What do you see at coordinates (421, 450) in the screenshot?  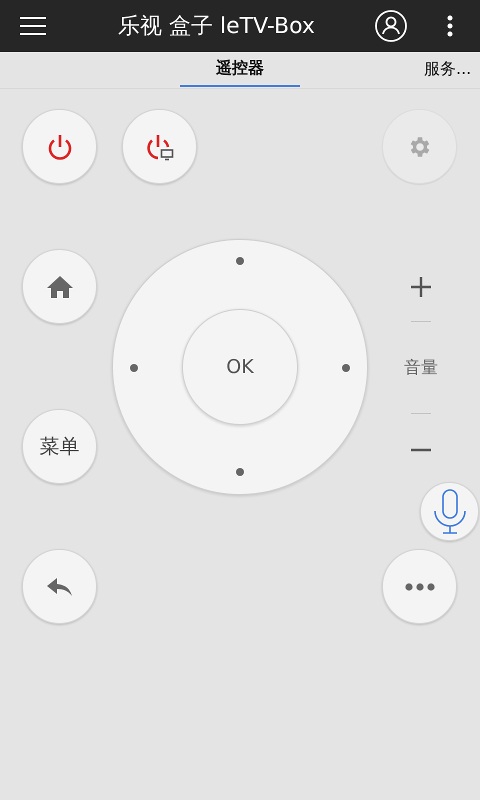 I see `minus-icon` at bounding box center [421, 450].